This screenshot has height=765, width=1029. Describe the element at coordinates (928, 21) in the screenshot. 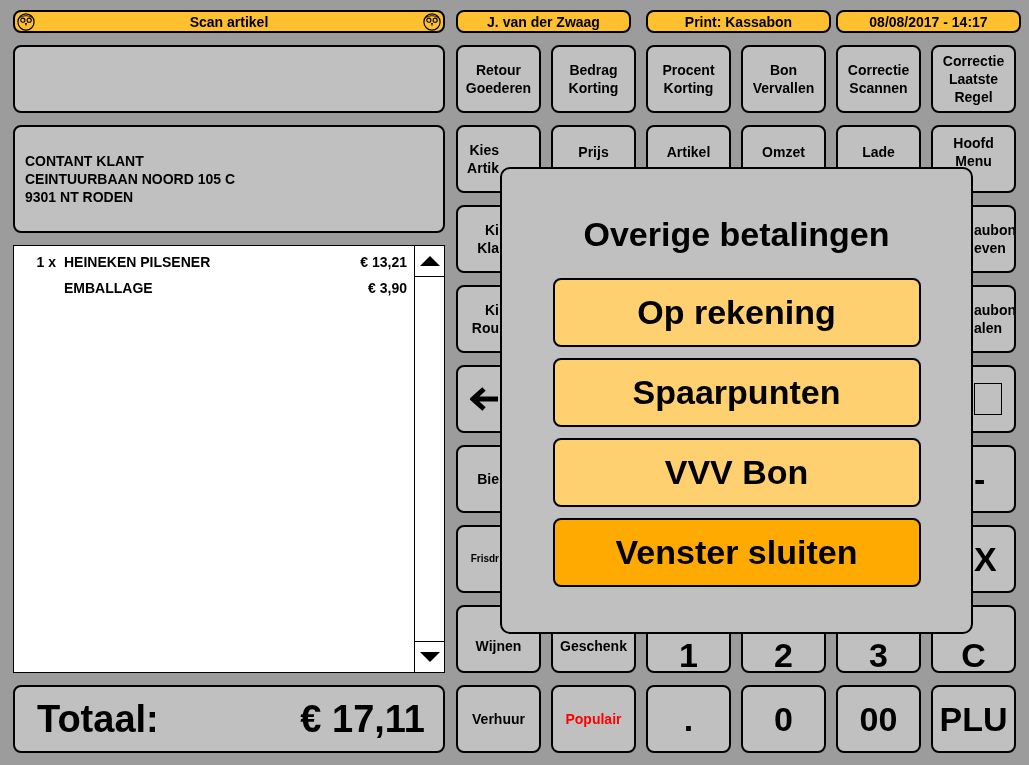

I see `header-pill: 08/08/2017 - 14:17` at that location.